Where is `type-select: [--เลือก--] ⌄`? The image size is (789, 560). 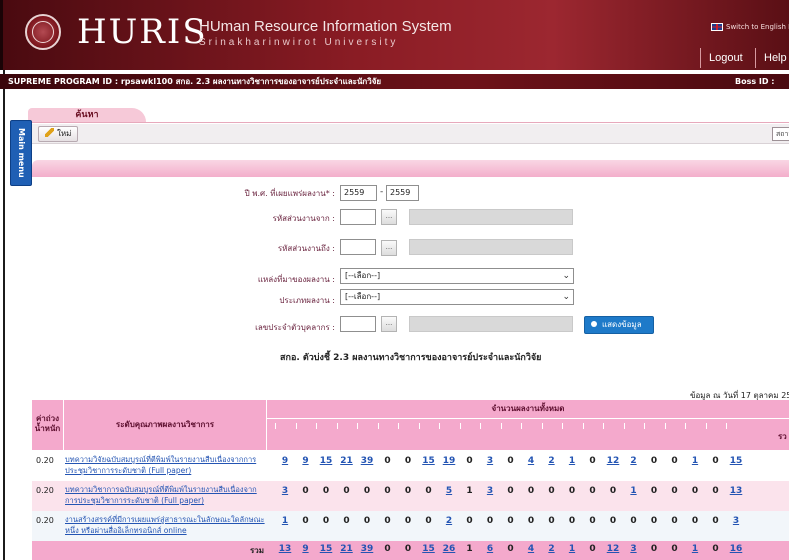 type-select: [--เลือก--] ⌄ is located at coordinates (457, 297).